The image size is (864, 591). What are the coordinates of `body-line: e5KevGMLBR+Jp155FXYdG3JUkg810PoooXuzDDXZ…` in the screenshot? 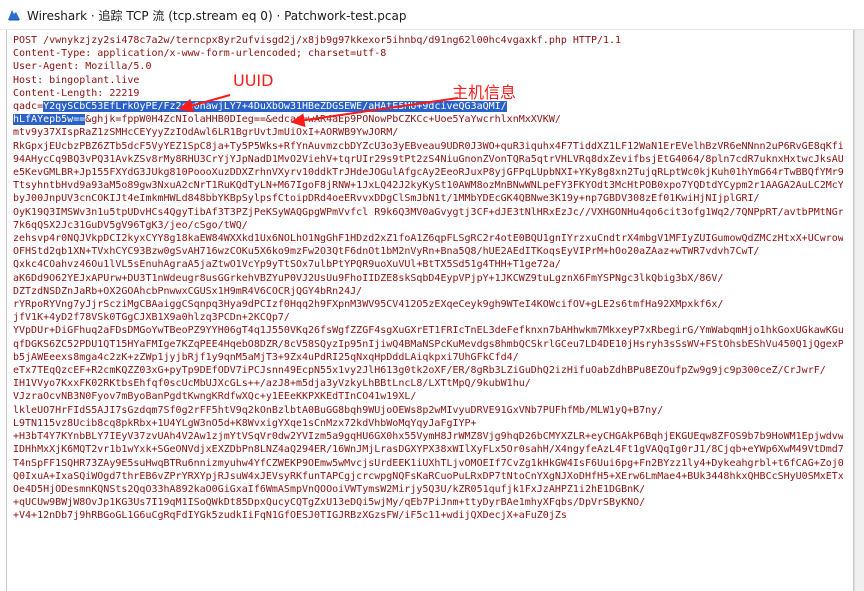 It's located at (428, 173).